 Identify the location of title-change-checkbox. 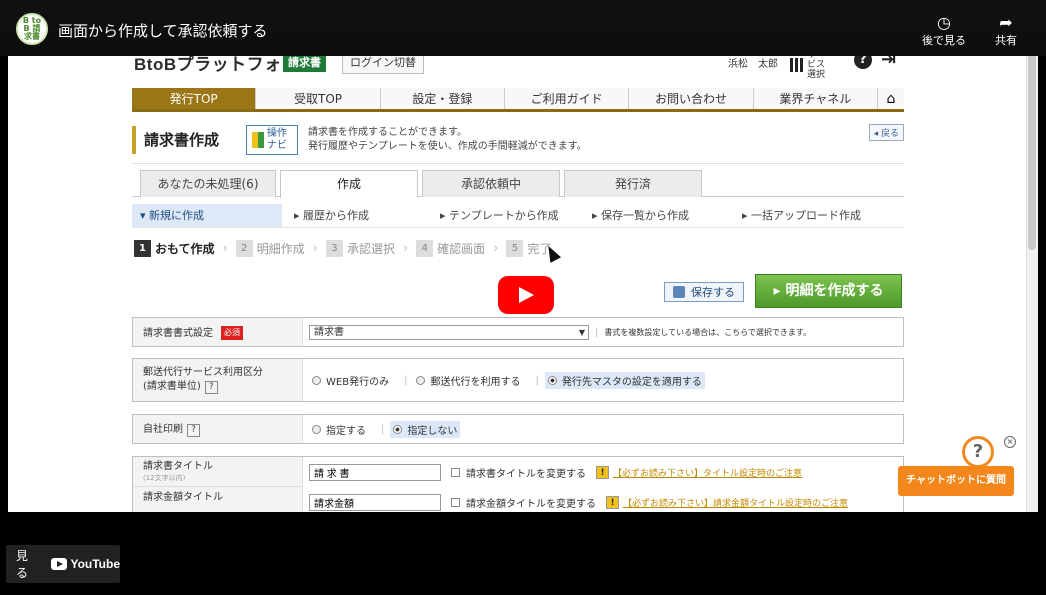
(455, 472).